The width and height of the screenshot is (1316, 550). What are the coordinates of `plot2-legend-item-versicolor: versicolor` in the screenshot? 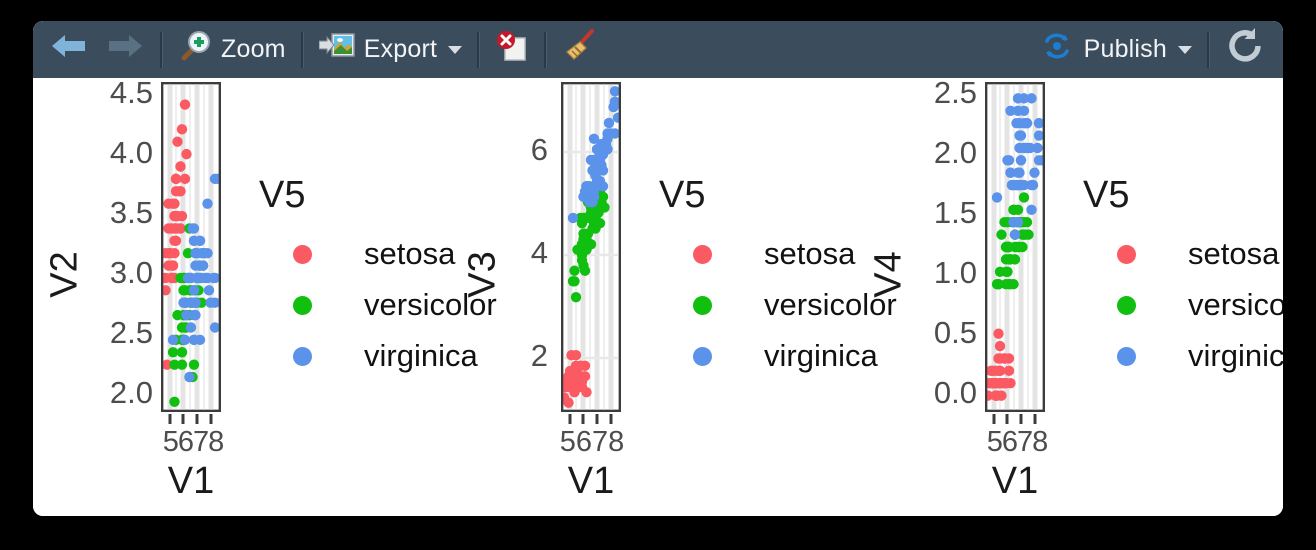 It's located at (795, 305).